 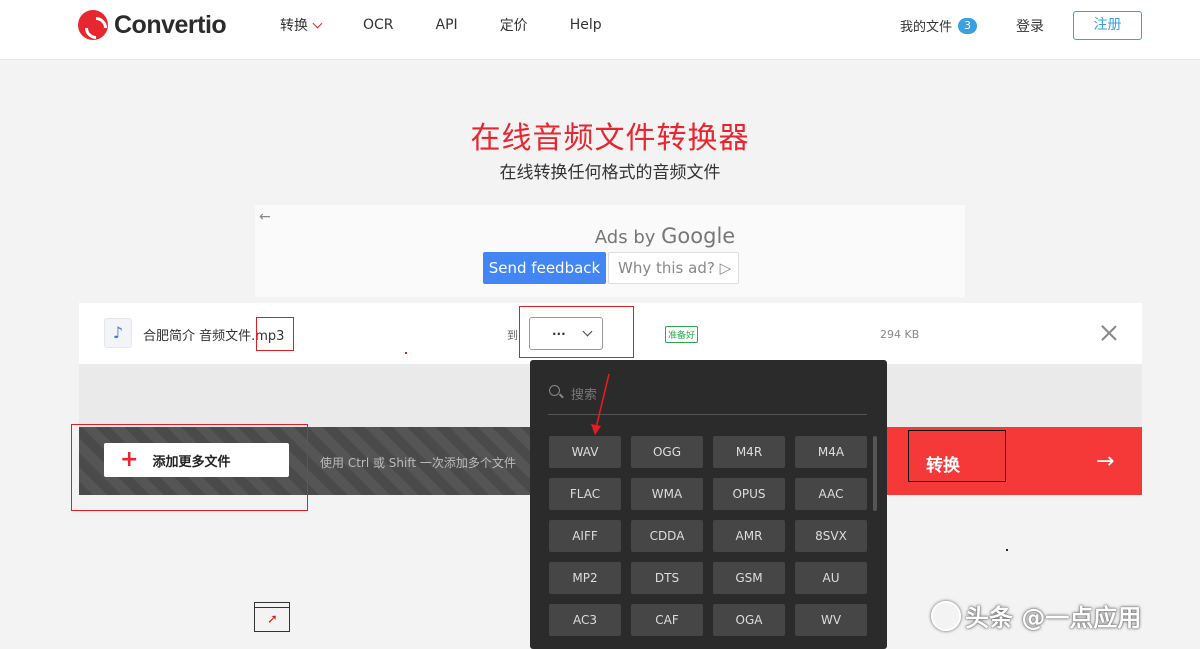 I want to click on format-option-m4a: M4A, so click(x=831, y=452).